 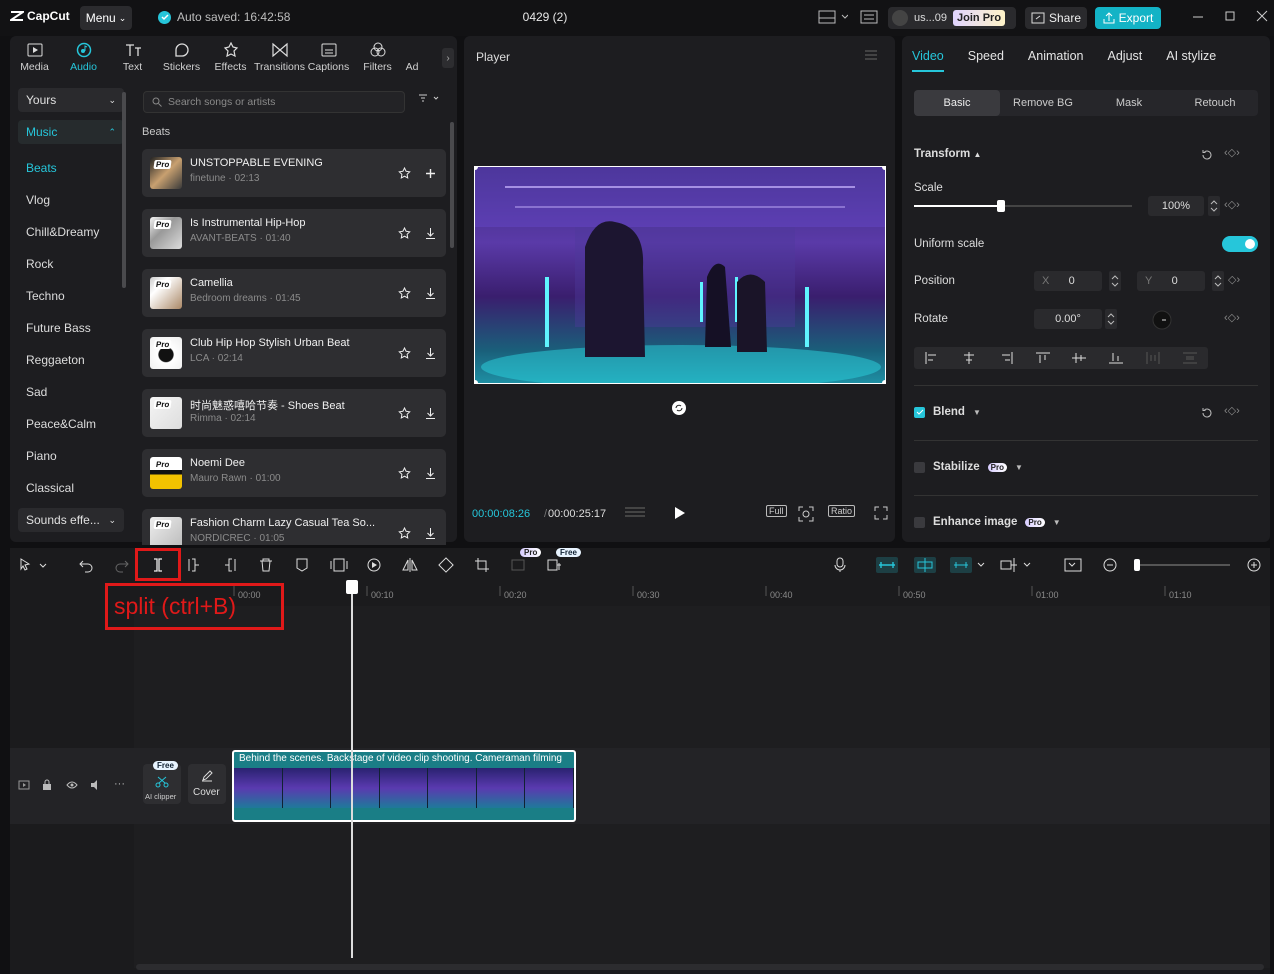 I want to click on minimize-icon, so click(x=1198, y=16).